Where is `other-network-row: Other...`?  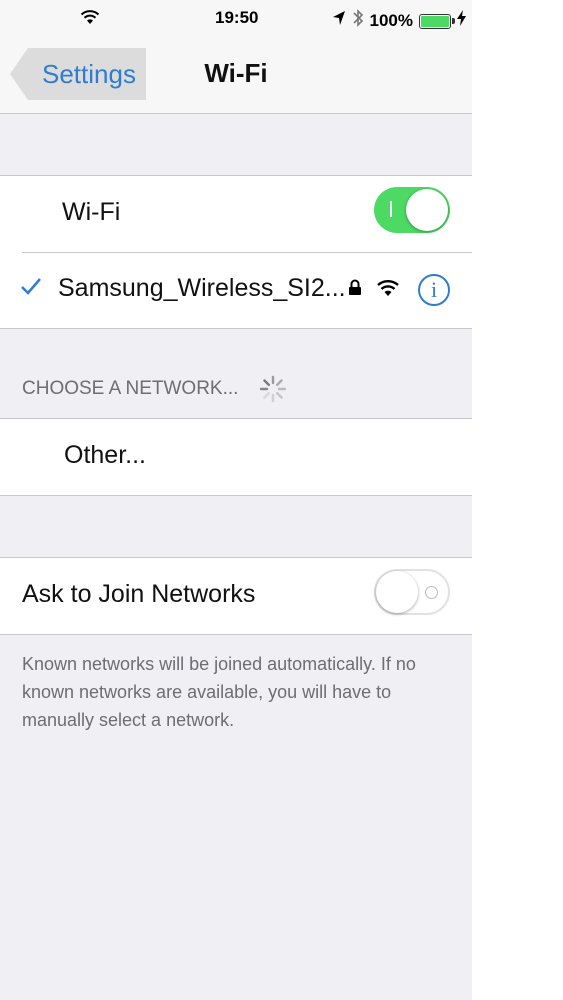
other-network-row: Other... is located at coordinates (236, 457).